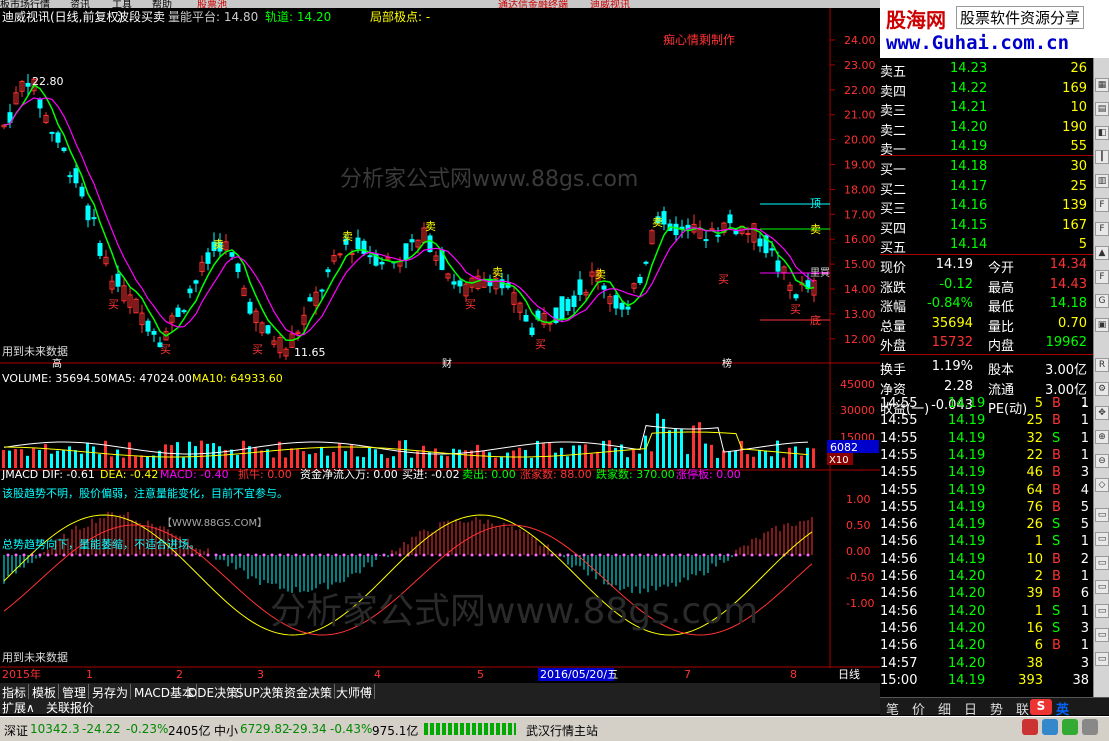  What do you see at coordinates (986, 456) in the screenshot?
I see `tick-row: 14:55 14.19 22 B 1` at bounding box center [986, 456].